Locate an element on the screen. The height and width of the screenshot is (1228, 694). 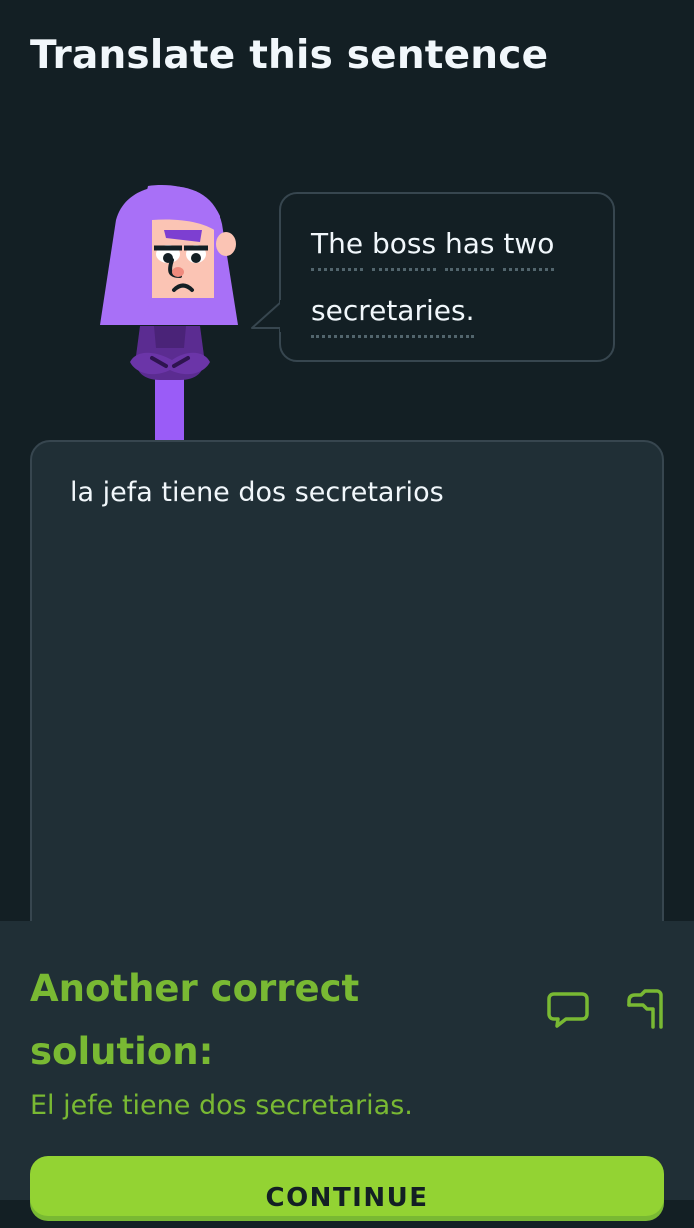
prompt-line: The boss has two is located at coordinates (433, 247).